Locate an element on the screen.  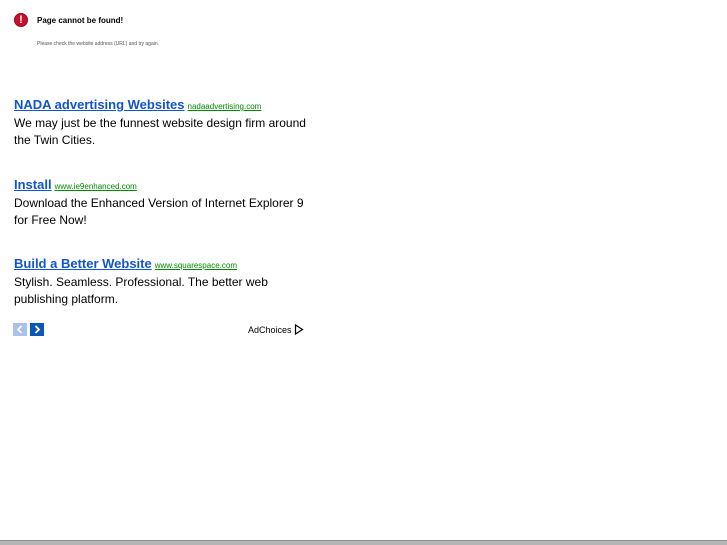
adchoices-link: AdChoices is located at coordinates (276, 330).